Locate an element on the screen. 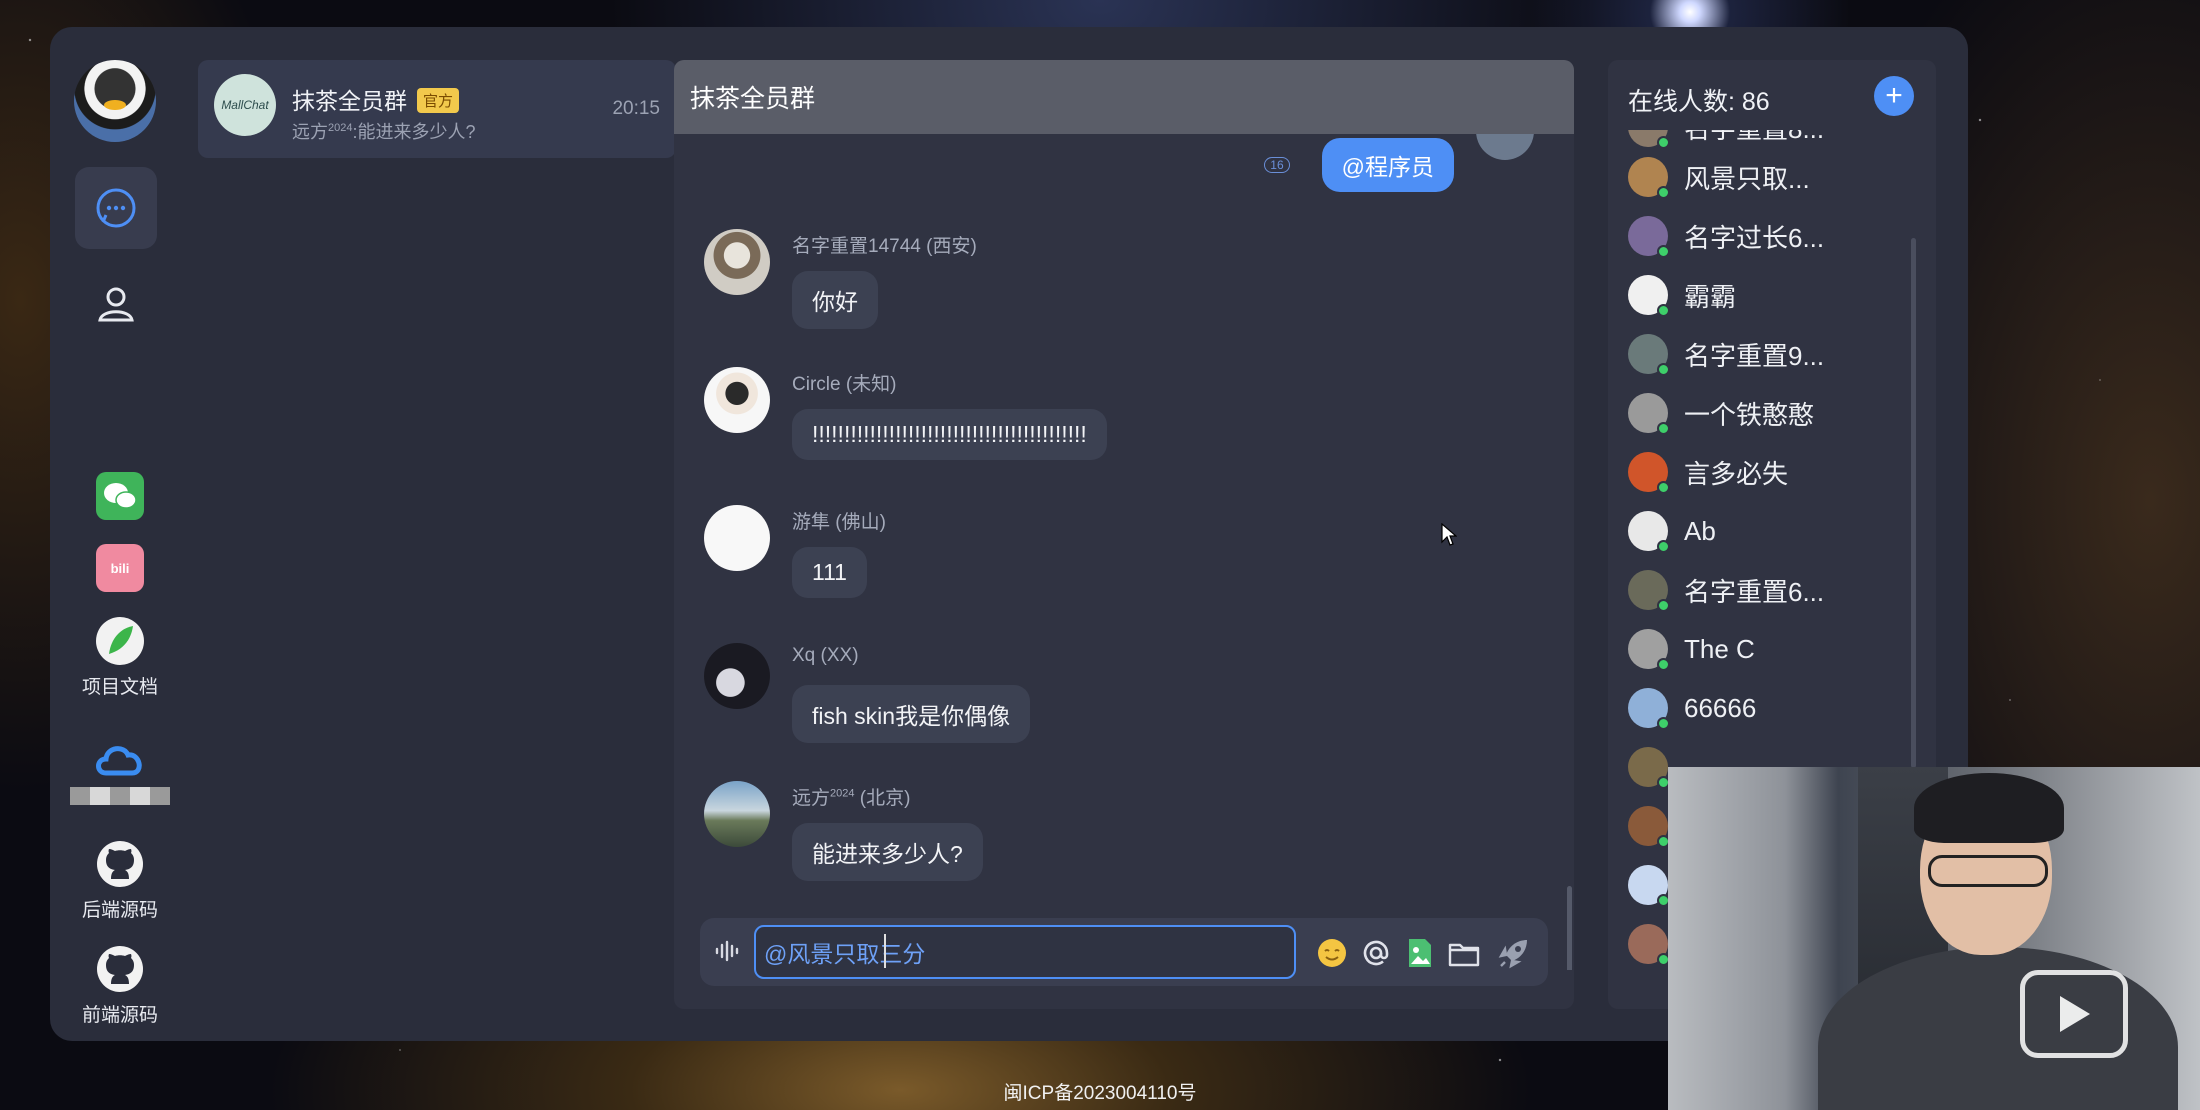 This screenshot has height=1110, width=2200. nav-link-label: 后端源码 is located at coordinates (119, 910).